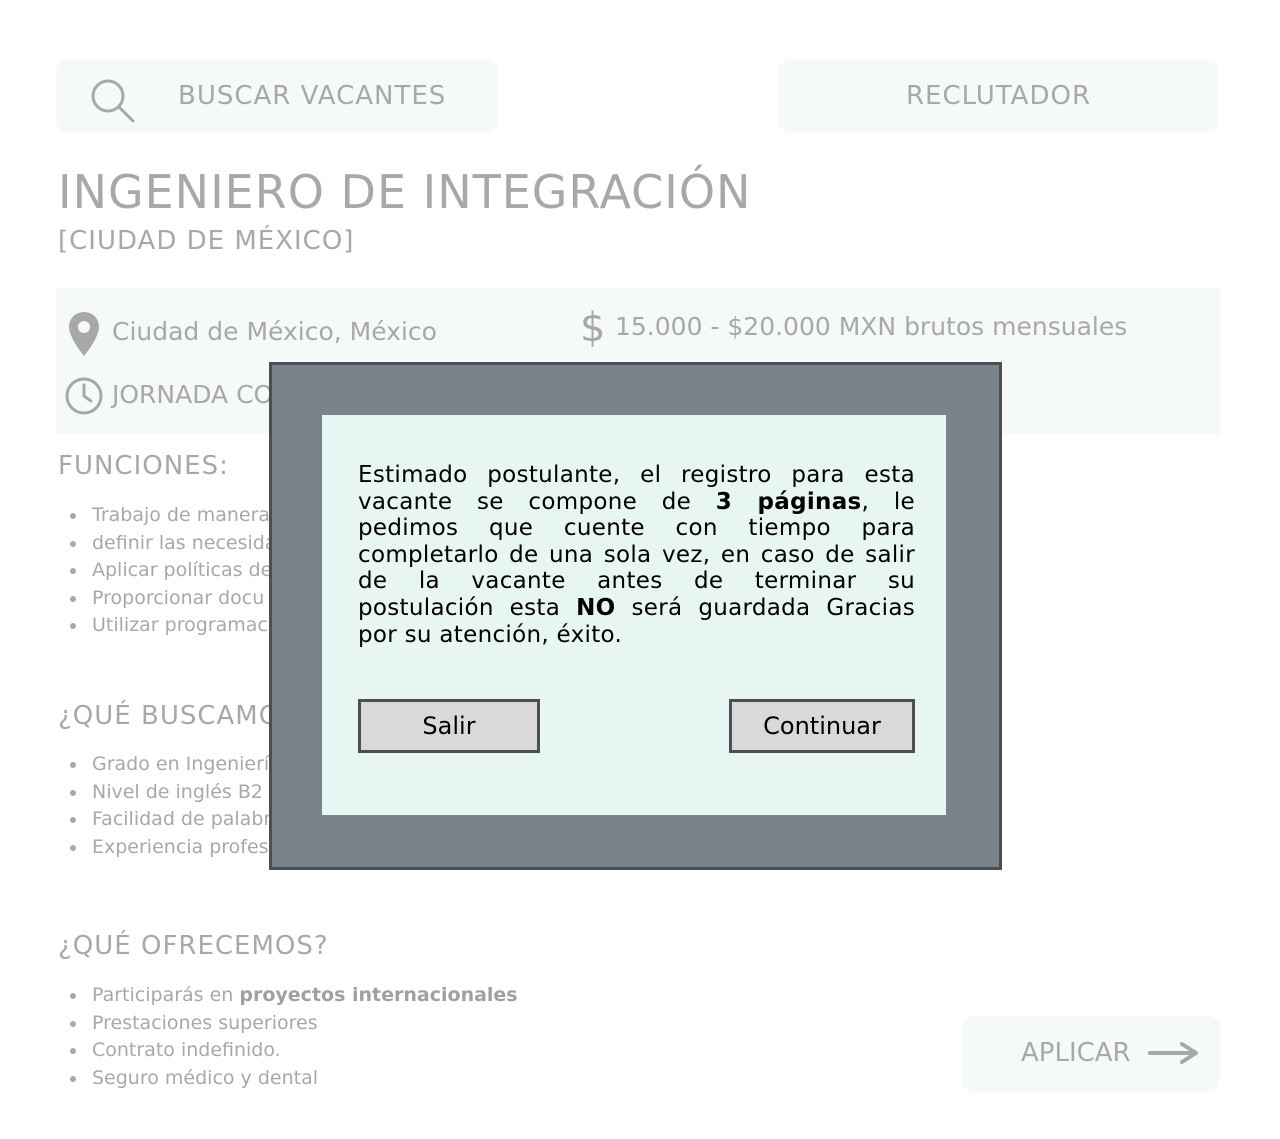 The width and height of the screenshot is (1280, 1139). What do you see at coordinates (998, 96) in the screenshot?
I see `recruiter-label: RECLUTADOR` at bounding box center [998, 96].